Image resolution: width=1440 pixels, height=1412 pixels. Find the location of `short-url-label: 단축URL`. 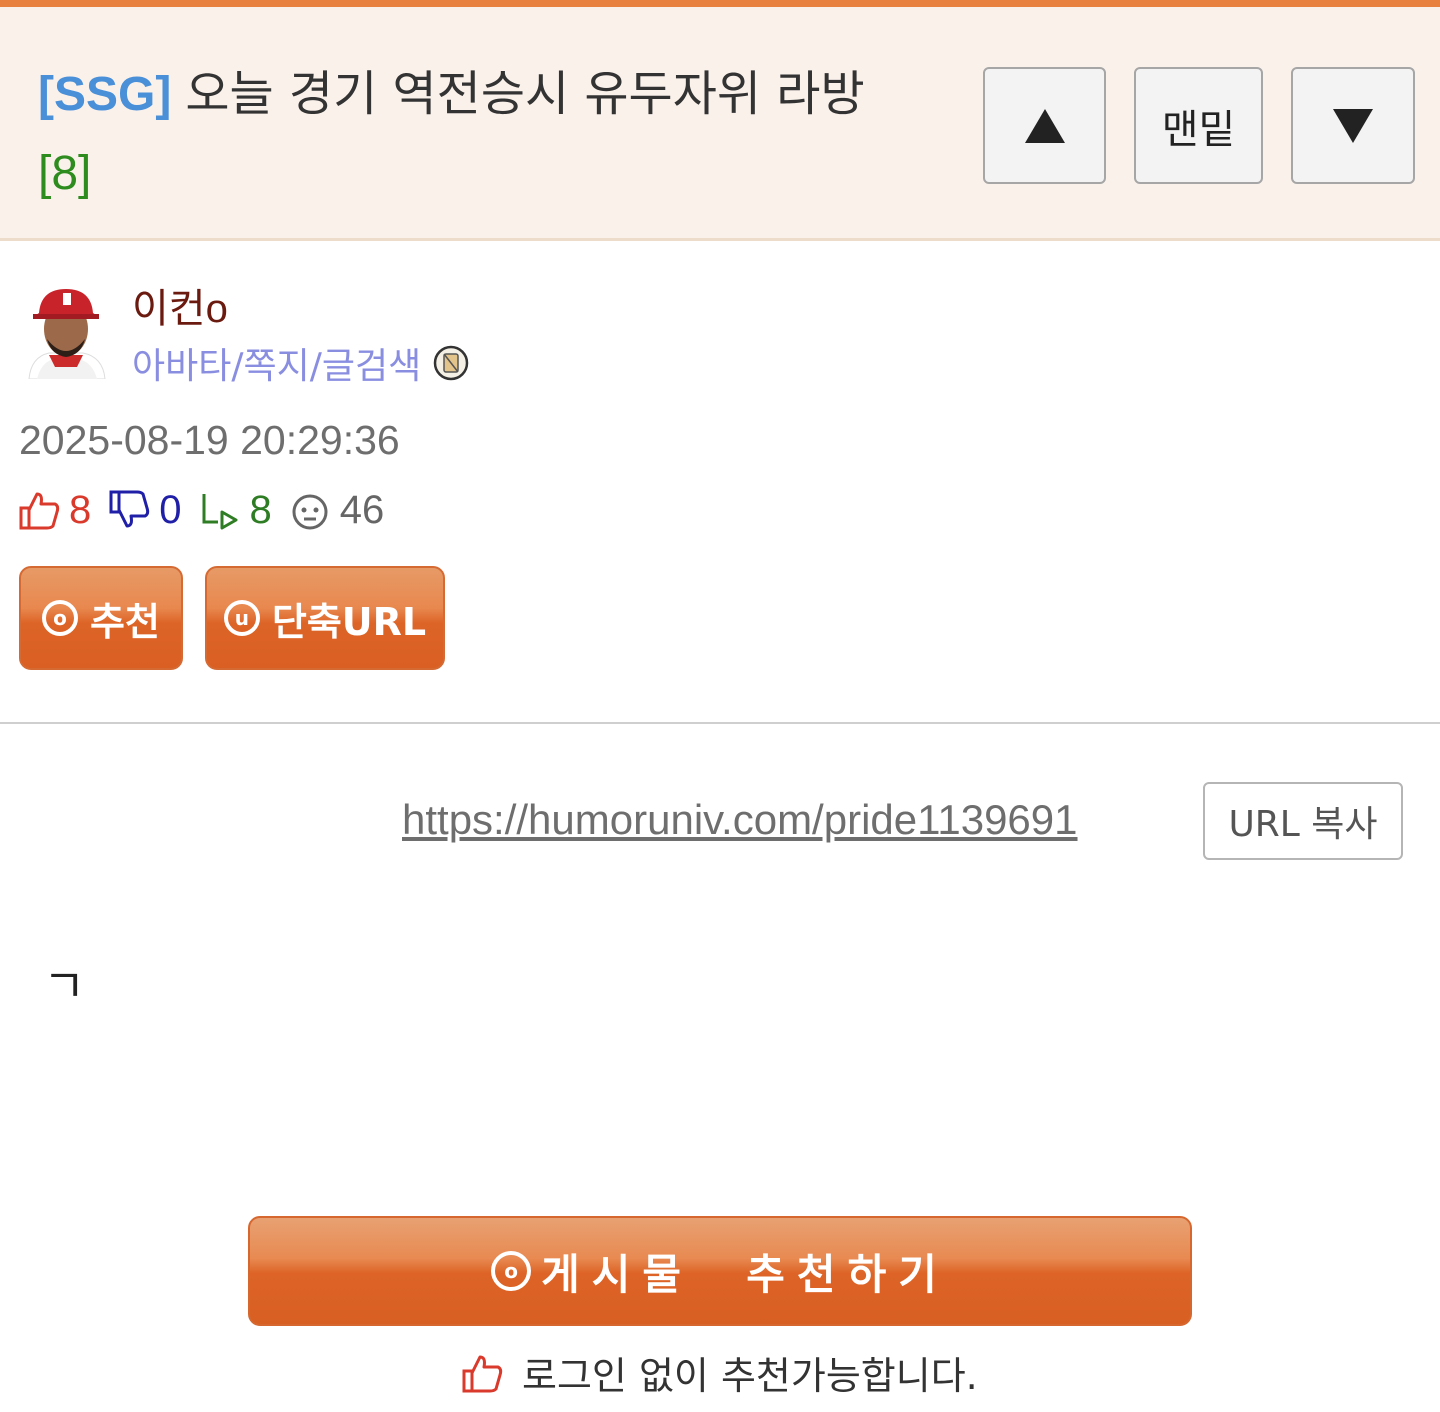

short-url-label: 단축URL is located at coordinates (349, 621).